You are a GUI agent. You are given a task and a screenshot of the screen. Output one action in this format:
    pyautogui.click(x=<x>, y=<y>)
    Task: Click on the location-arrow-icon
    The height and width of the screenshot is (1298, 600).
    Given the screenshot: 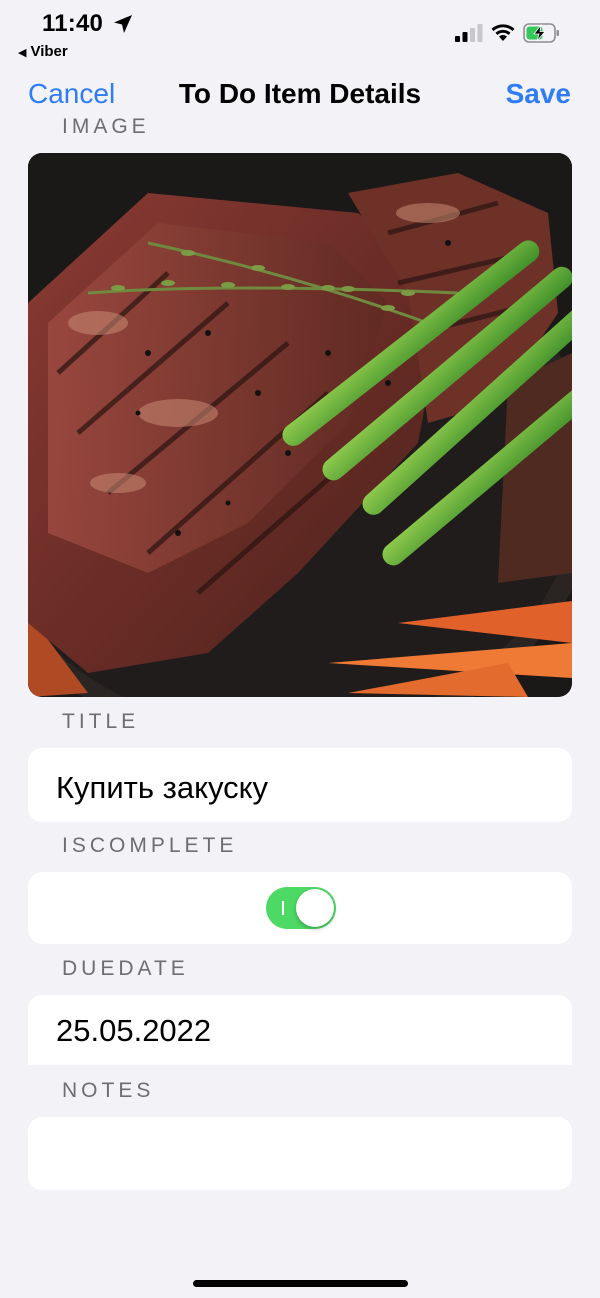 What is the action you would take?
    pyautogui.click(x=123, y=24)
    